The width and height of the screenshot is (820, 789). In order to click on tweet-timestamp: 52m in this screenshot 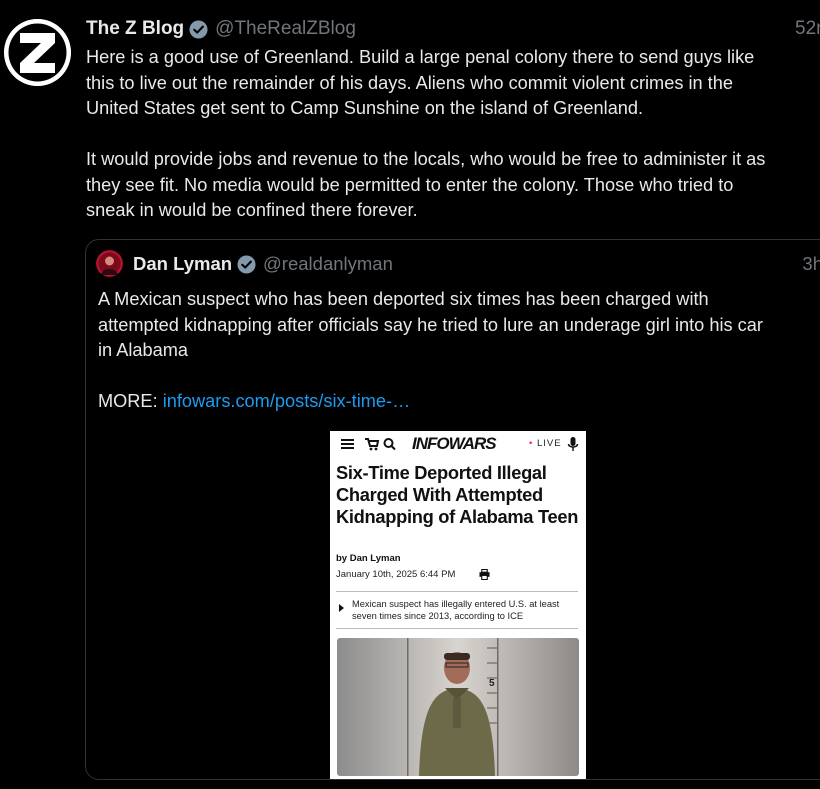, I will do `click(807, 29)`.